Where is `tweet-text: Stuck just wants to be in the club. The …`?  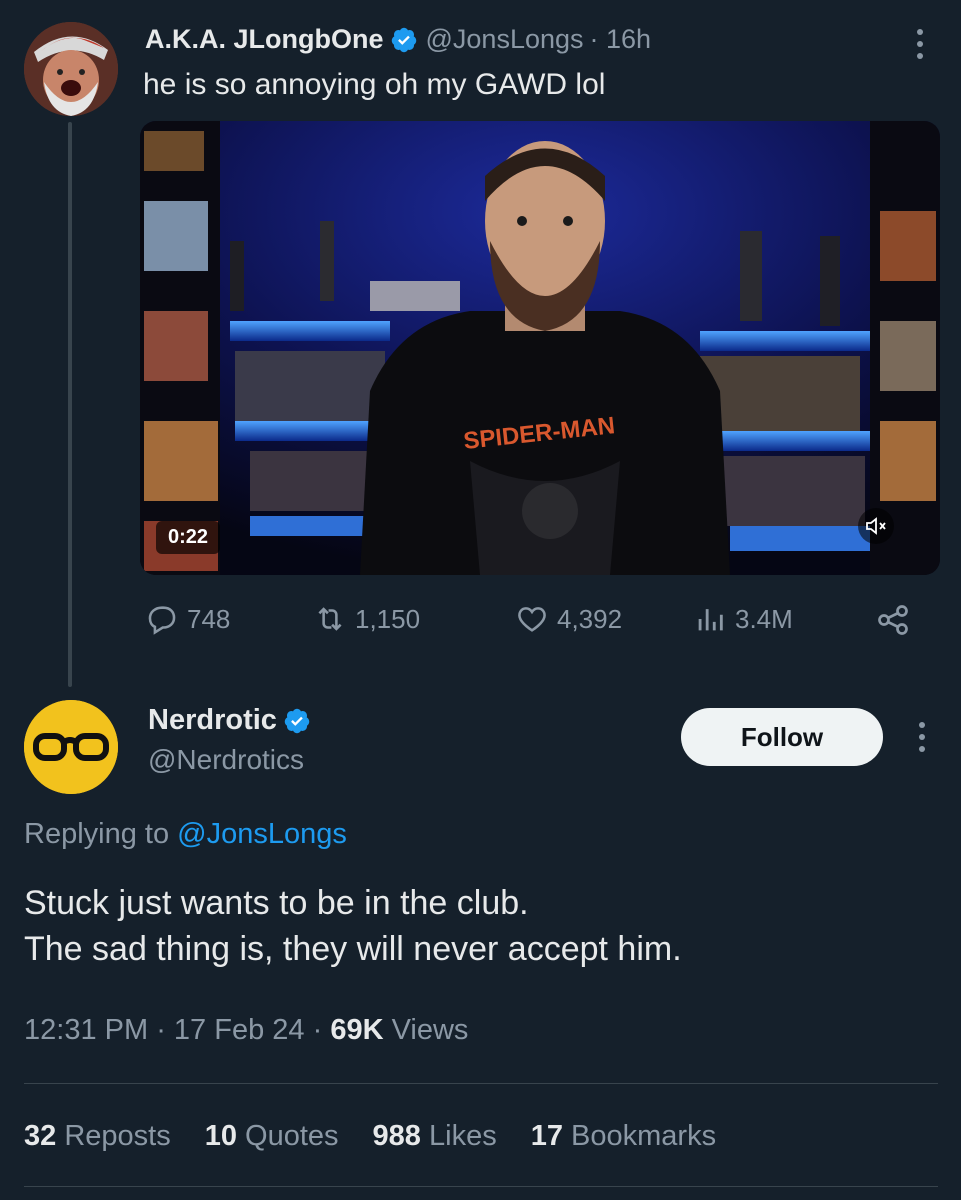
tweet-text: Stuck just wants to be in the club. The … is located at coordinates (353, 926).